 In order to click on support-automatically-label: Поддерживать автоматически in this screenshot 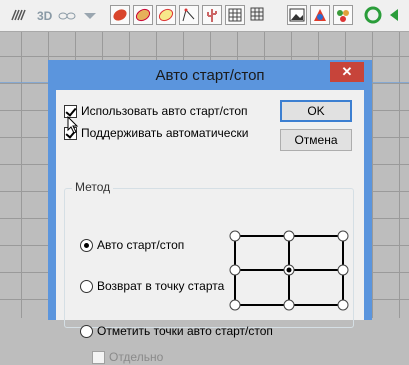, I will do `click(165, 133)`.